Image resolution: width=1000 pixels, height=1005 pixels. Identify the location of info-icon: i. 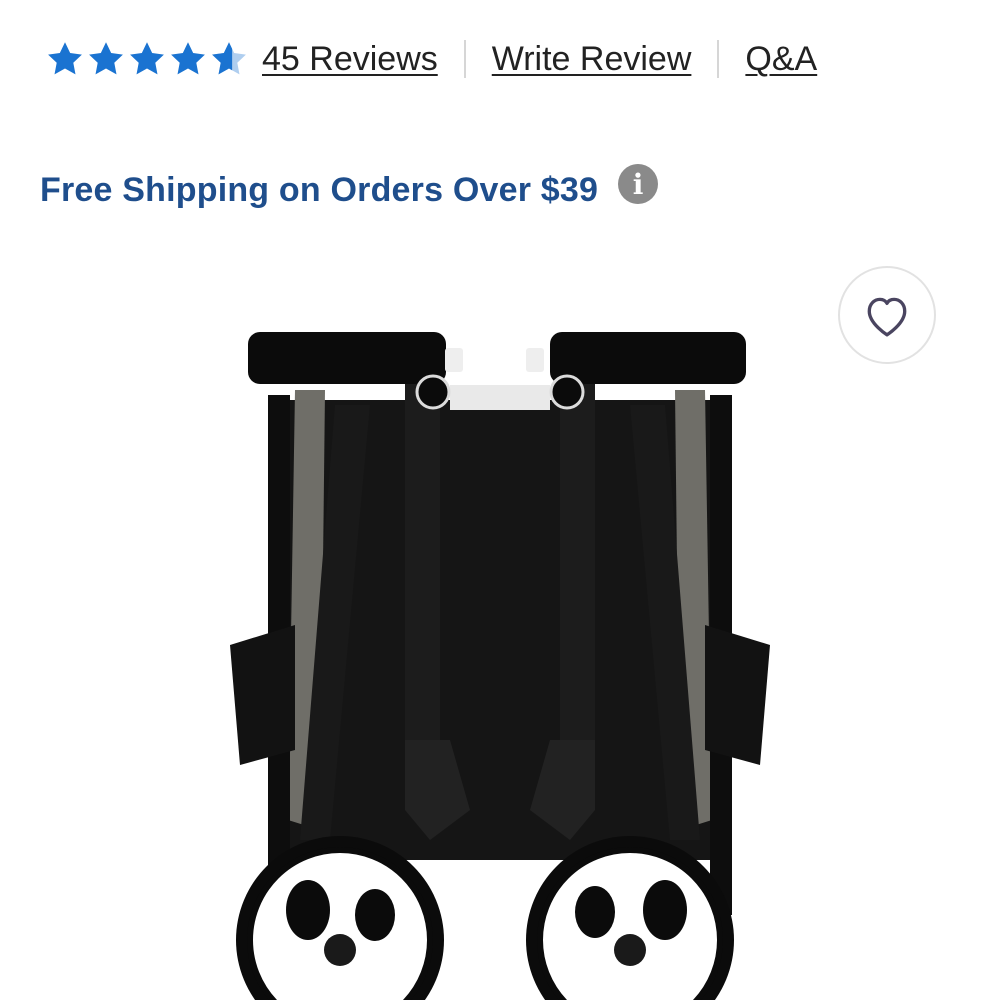
(638, 184).